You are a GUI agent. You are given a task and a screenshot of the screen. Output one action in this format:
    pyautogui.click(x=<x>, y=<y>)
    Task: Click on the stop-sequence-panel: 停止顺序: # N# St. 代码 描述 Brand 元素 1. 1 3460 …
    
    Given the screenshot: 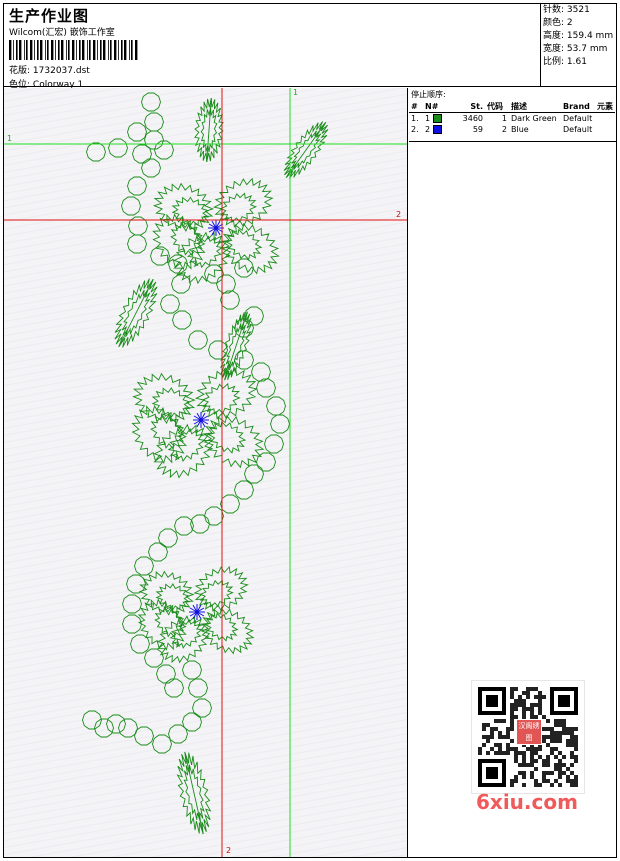 What is the action you would take?
    pyautogui.click(x=513, y=115)
    